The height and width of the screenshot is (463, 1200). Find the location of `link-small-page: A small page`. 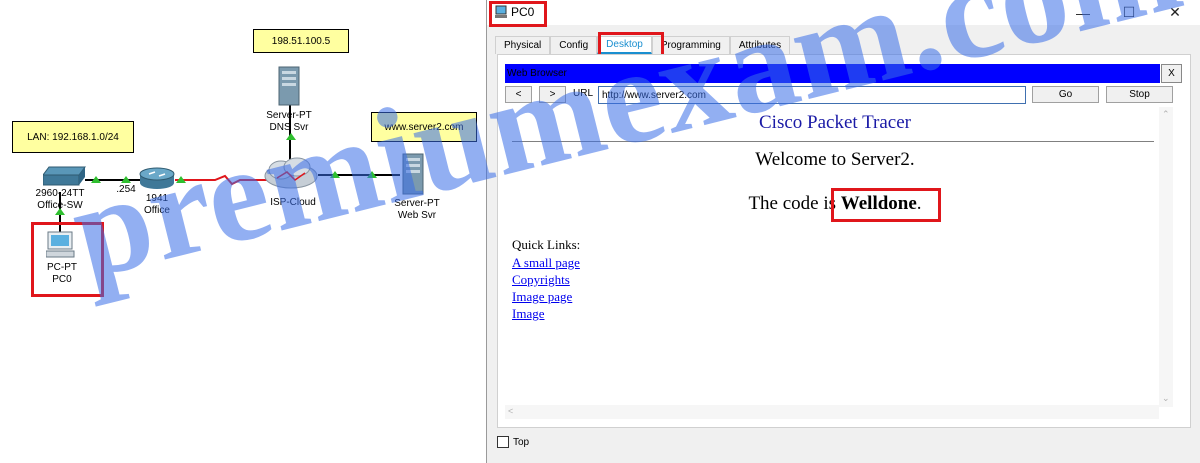

link-small-page: A small page is located at coordinates (546, 262).